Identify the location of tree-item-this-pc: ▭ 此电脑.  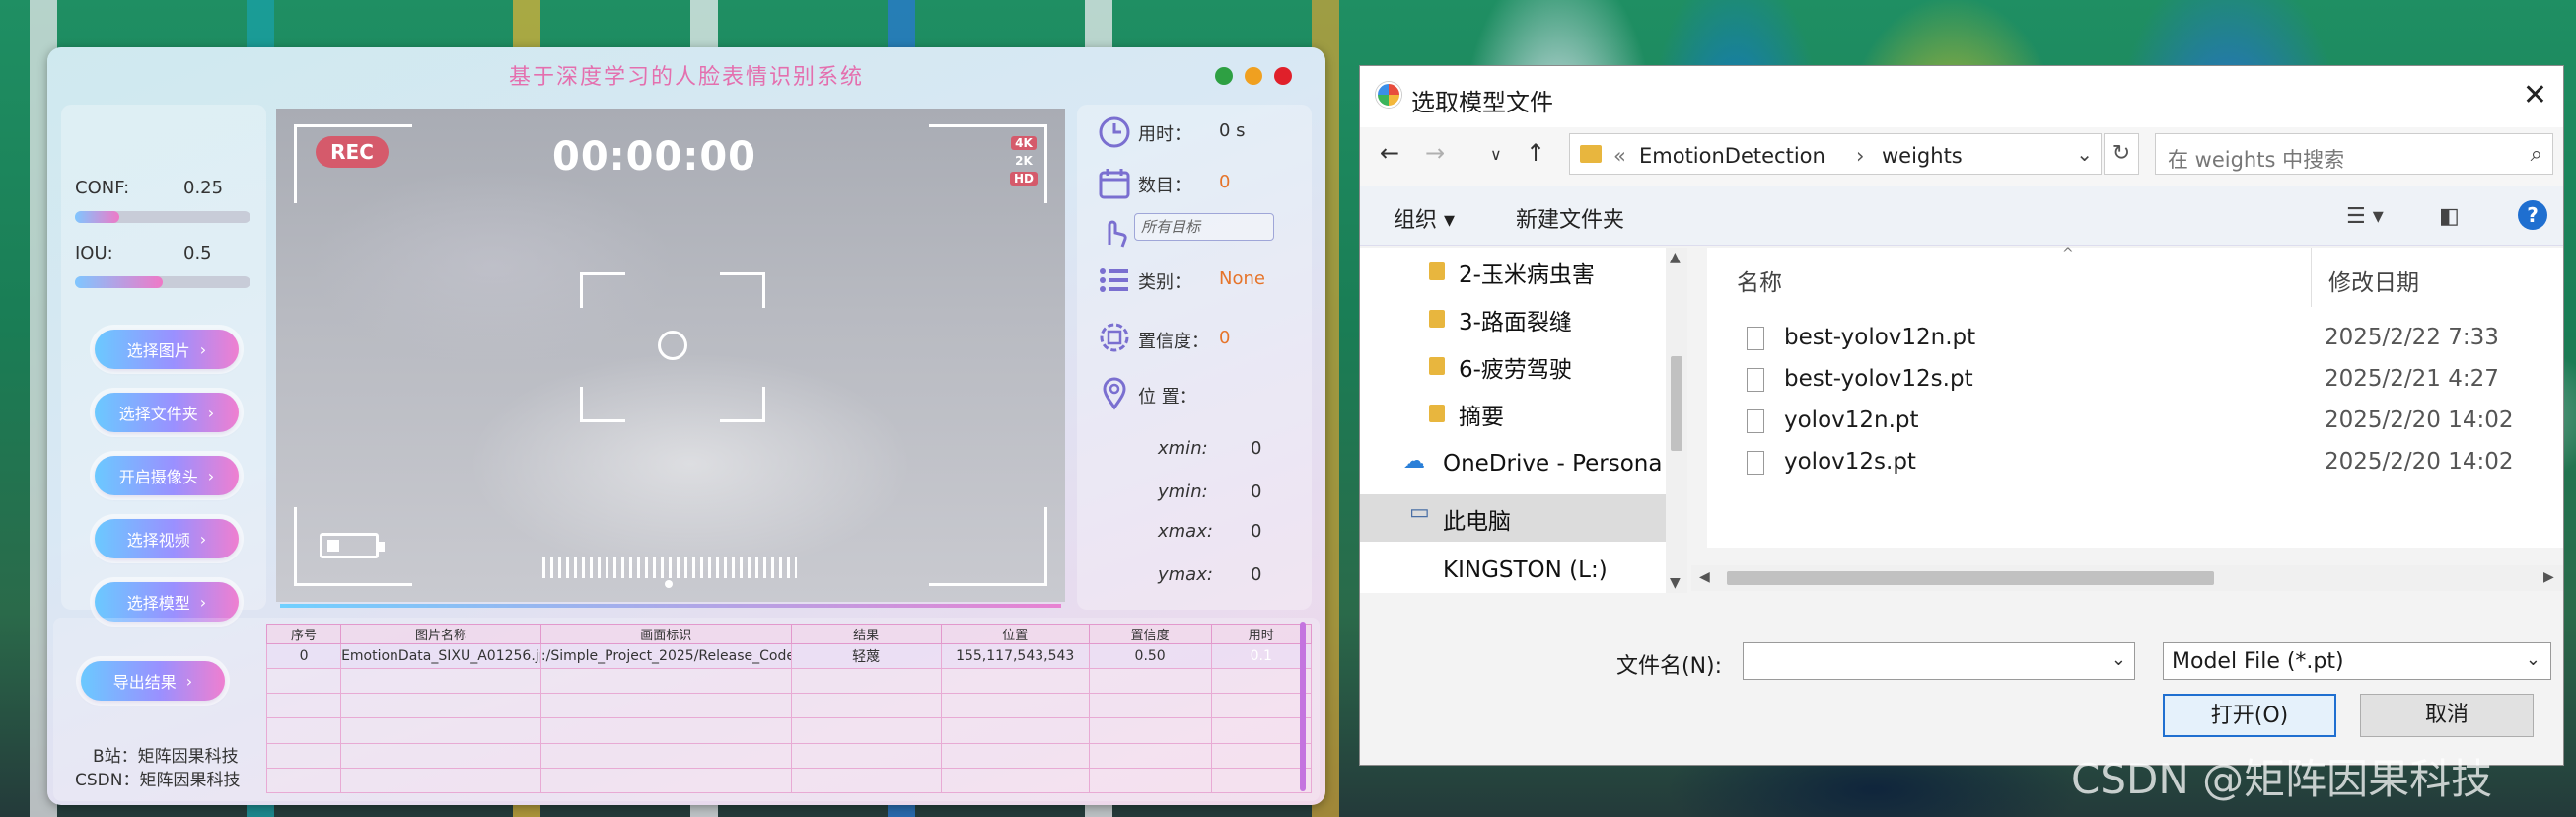
(1513, 518).